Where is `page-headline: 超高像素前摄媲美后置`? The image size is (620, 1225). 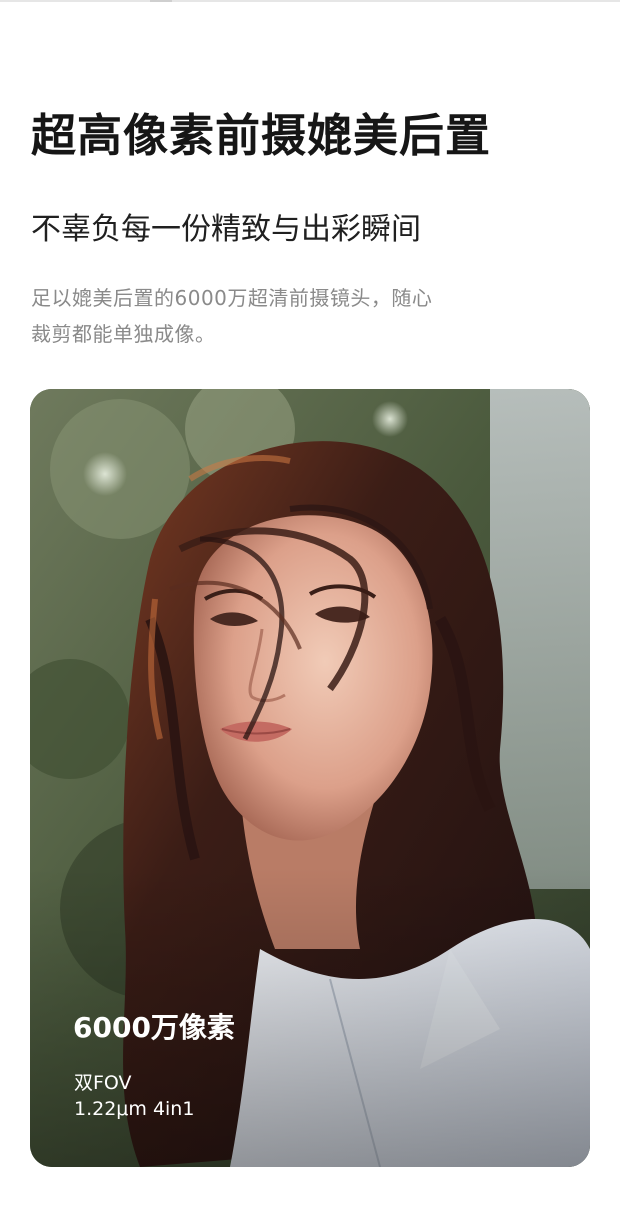 page-headline: 超高像素前摄媲美后置 is located at coordinates (261, 135).